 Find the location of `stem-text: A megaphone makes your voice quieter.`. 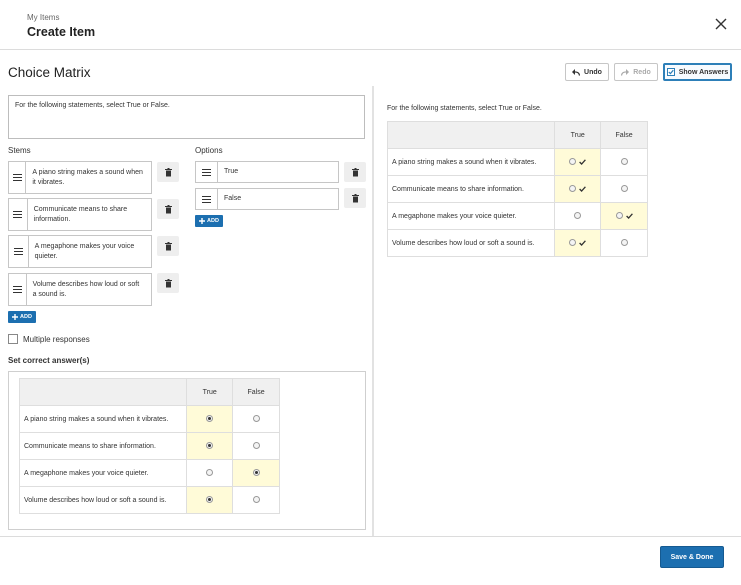

stem-text: A megaphone makes your voice quieter. is located at coordinates (90, 251).